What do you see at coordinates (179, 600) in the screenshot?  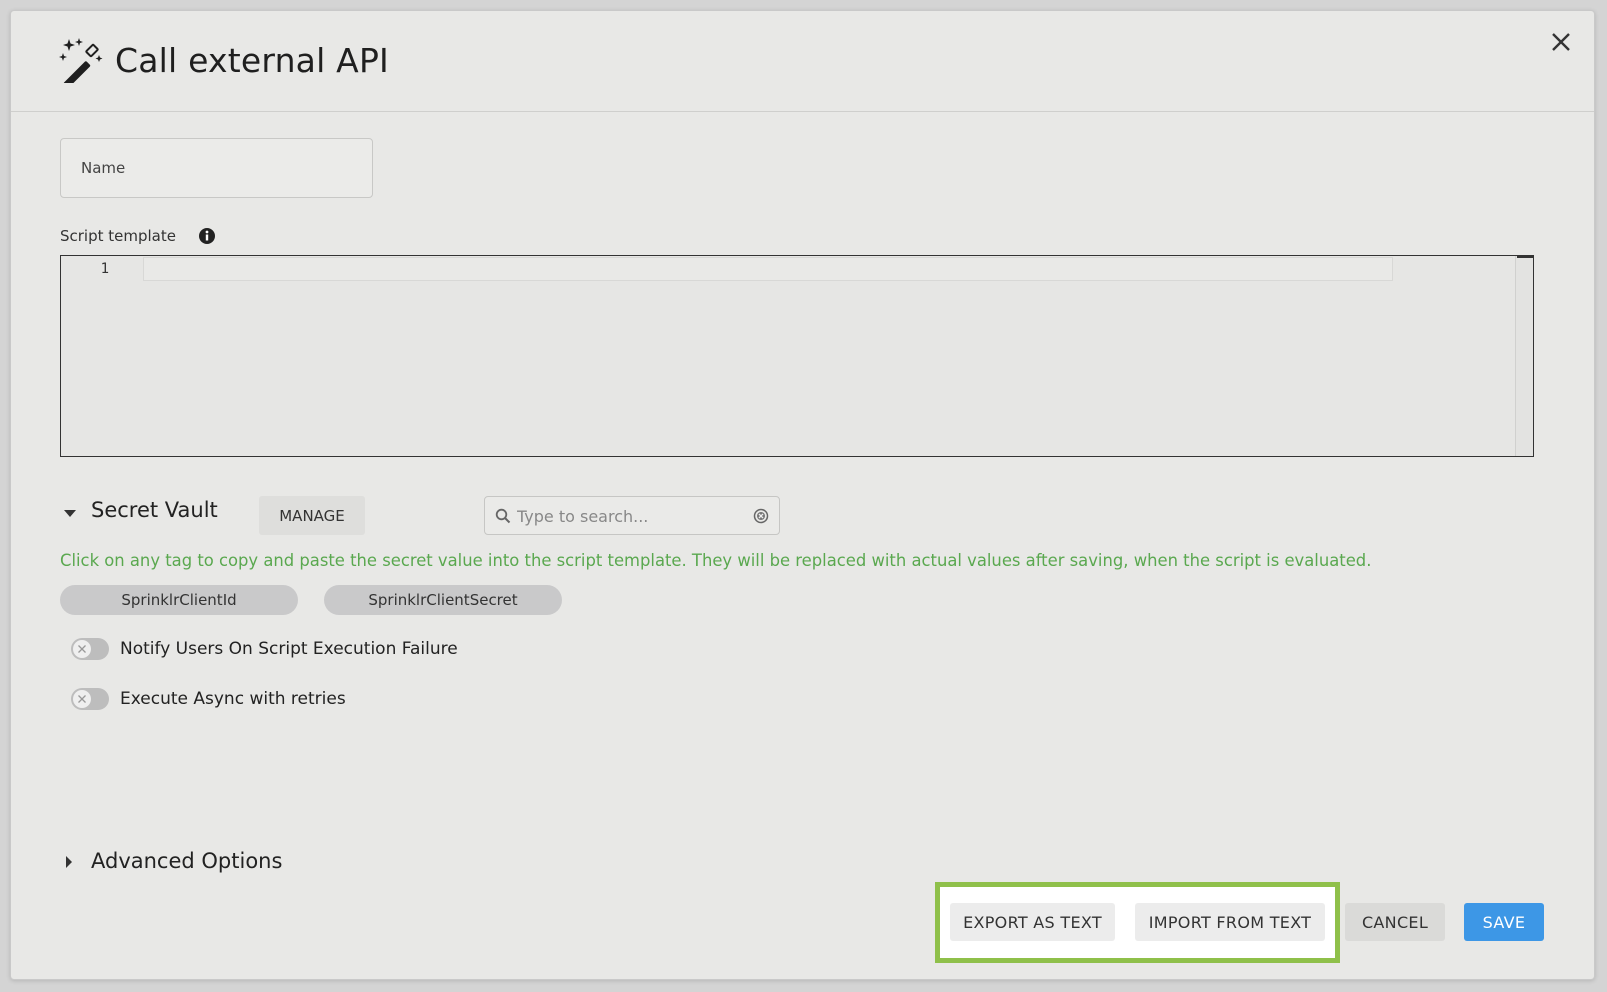 I see `secret-tag-client-id: SprinklrClientId` at bounding box center [179, 600].